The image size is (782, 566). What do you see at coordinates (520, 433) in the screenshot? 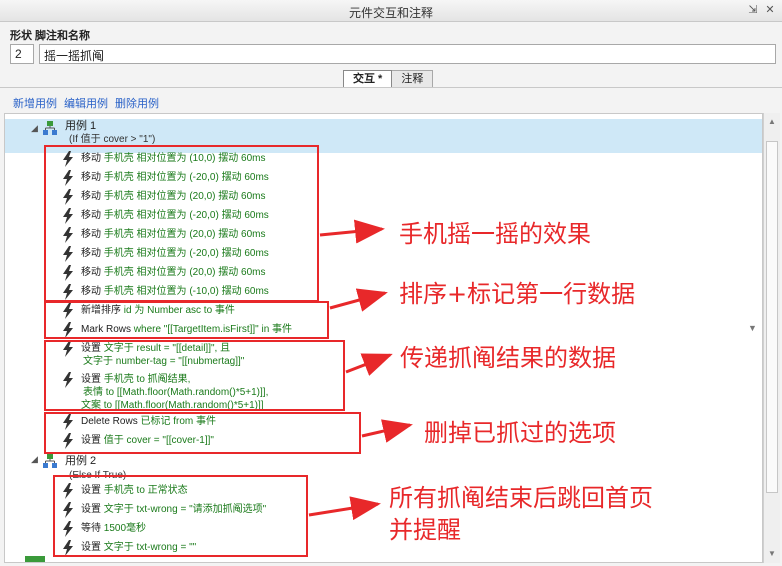
I see `annotation-text: 删掉已抓过的选项` at bounding box center [520, 433].